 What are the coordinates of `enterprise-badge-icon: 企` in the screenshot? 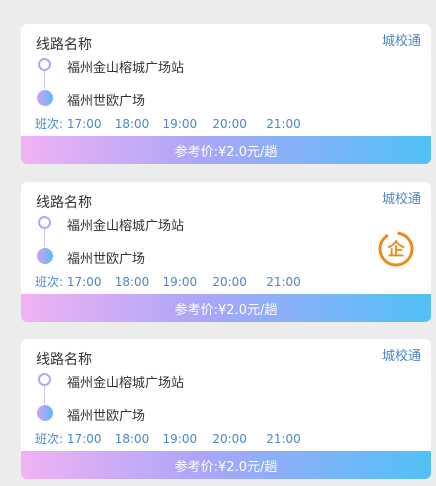 It's located at (396, 249).